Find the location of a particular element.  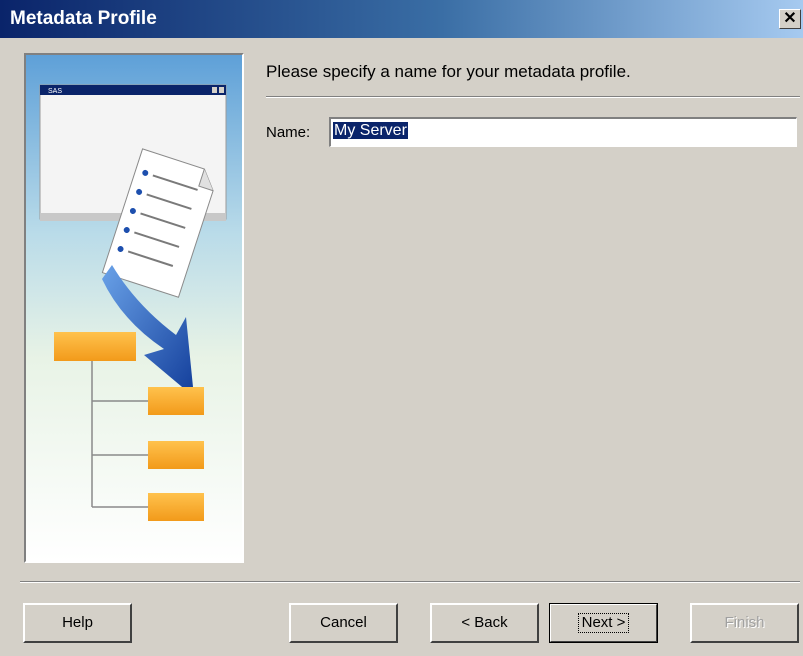

separator-bottom is located at coordinates (410, 582).